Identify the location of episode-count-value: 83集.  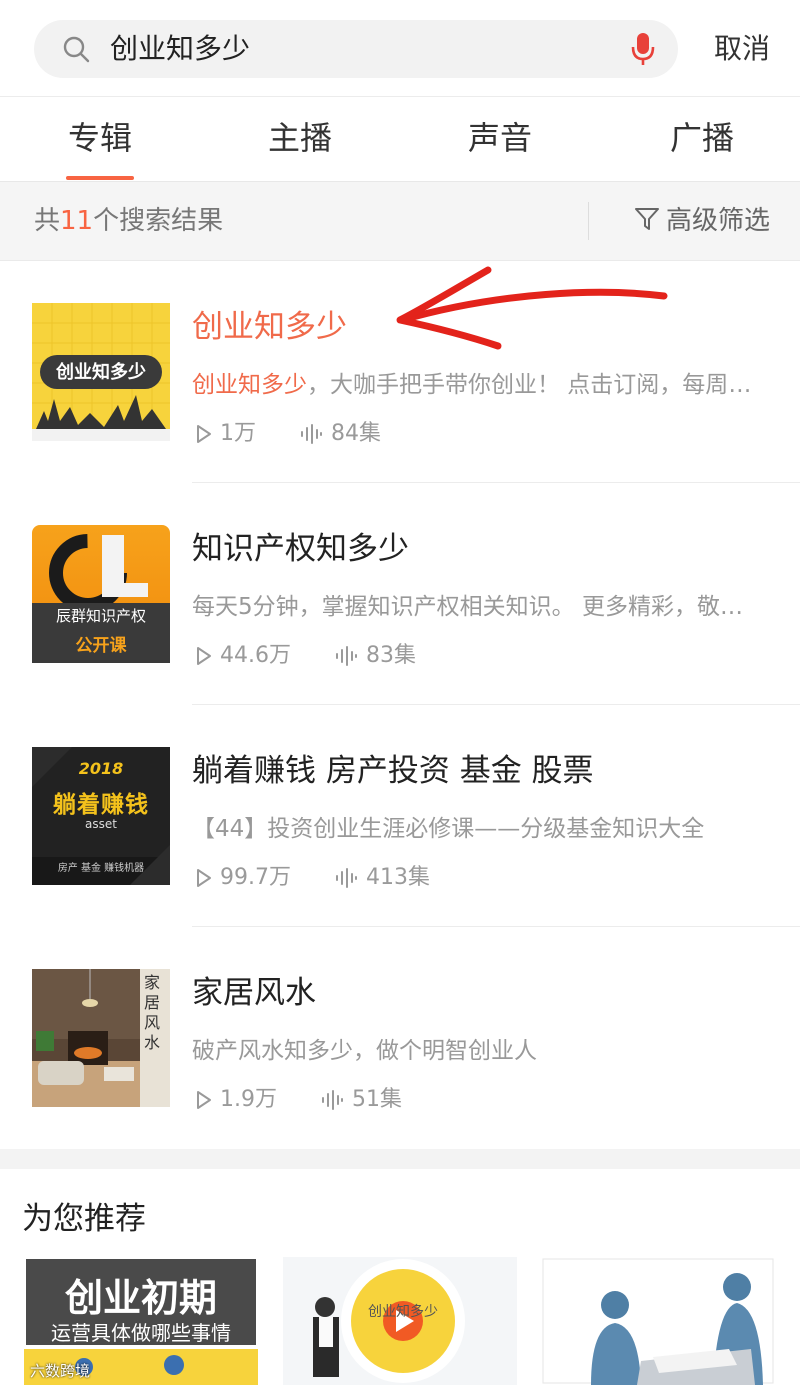
(391, 655).